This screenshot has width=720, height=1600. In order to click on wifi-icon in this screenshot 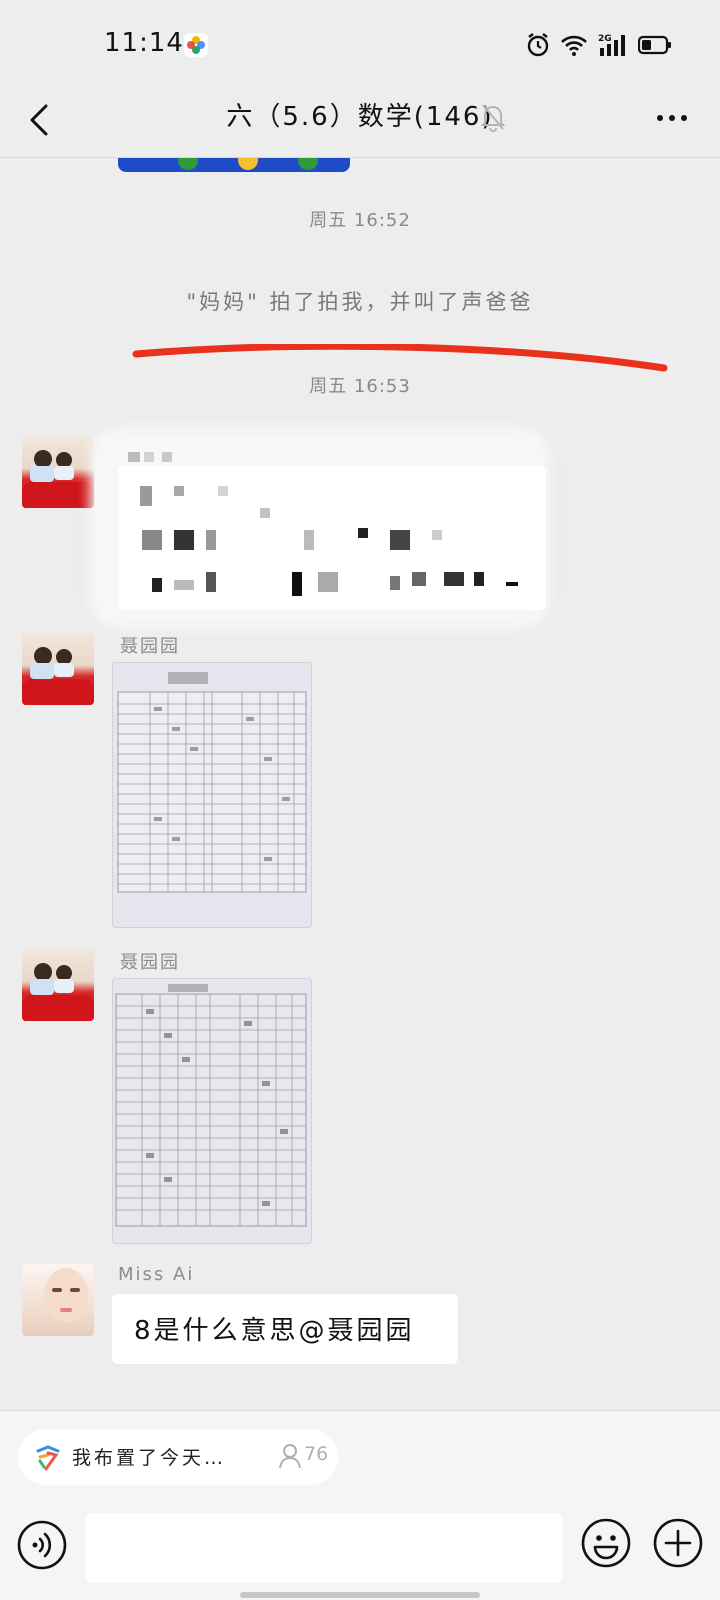, I will do `click(574, 45)`.